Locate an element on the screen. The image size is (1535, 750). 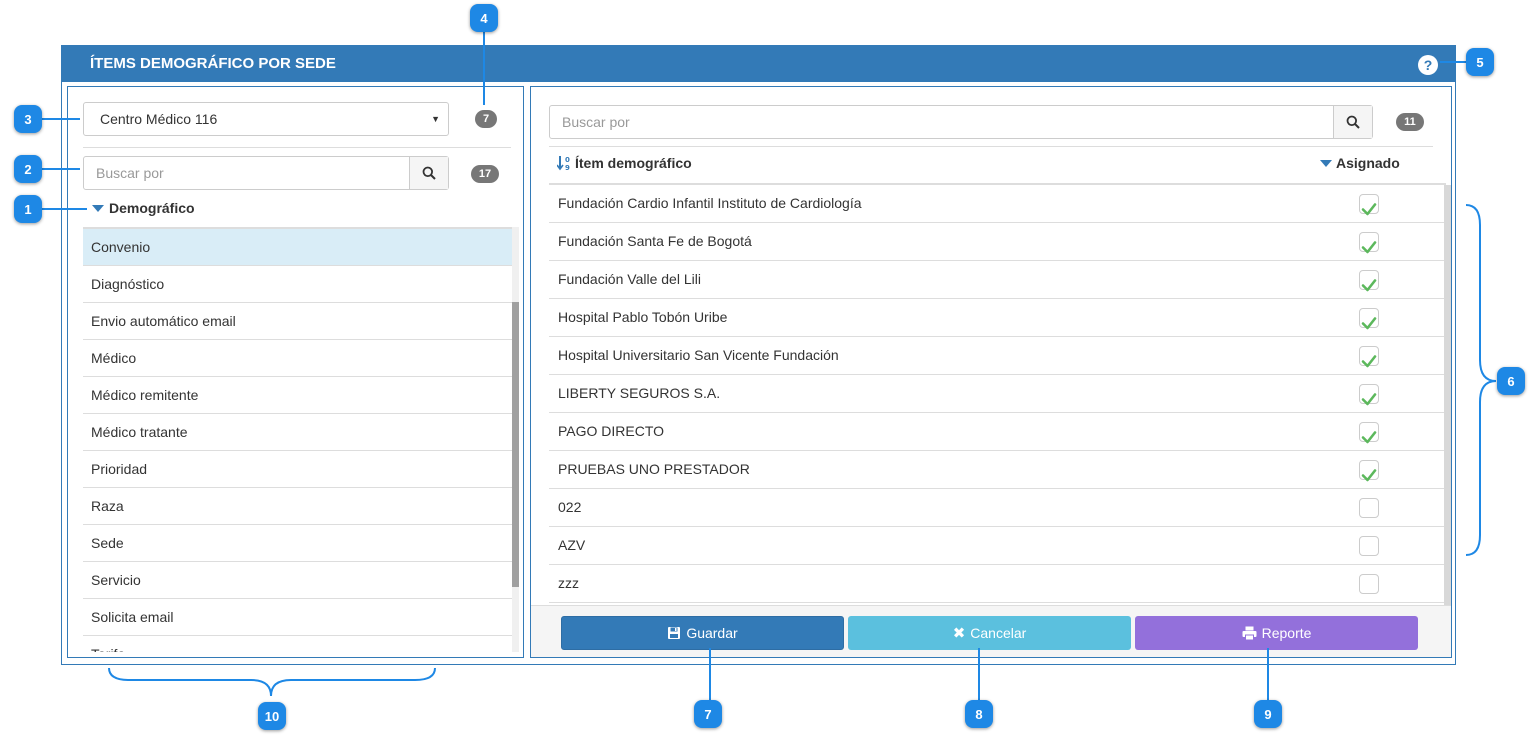
panel-title: ÍTEMS DEMOGRÁFICO POR SEDE is located at coordinates (213, 63).